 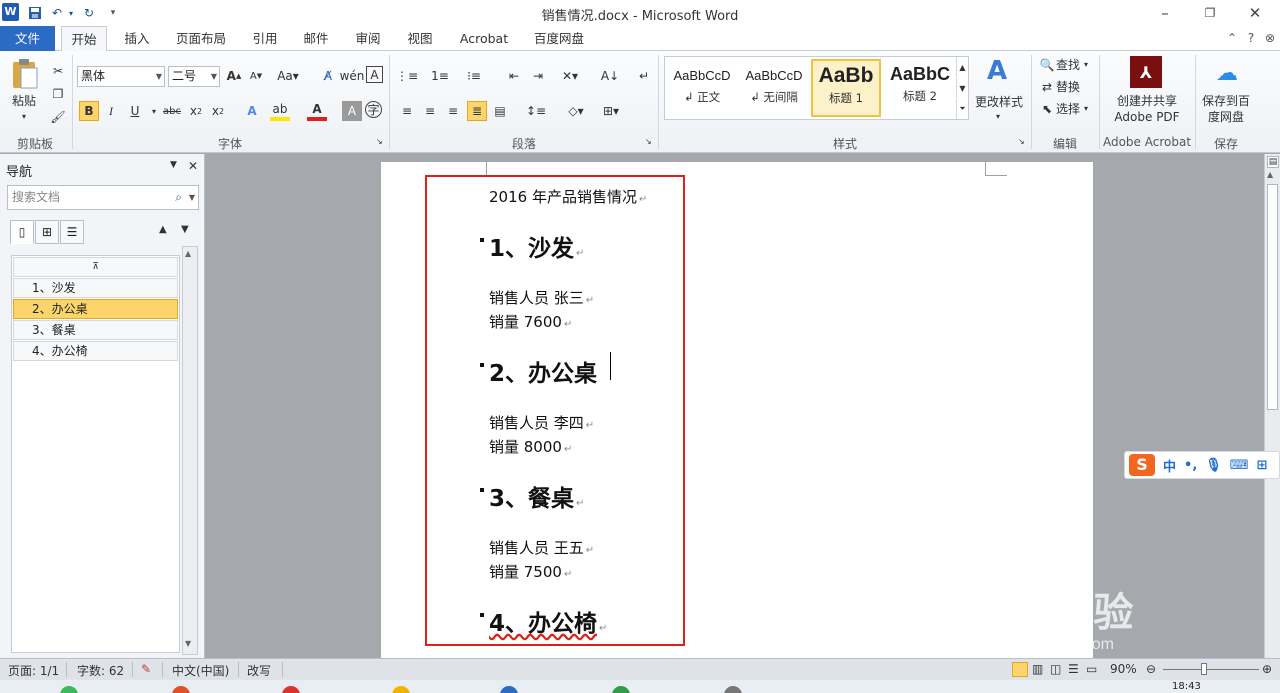 What do you see at coordinates (999, 102) in the screenshot?
I see `change-styles-label: 更改样式` at bounding box center [999, 102].